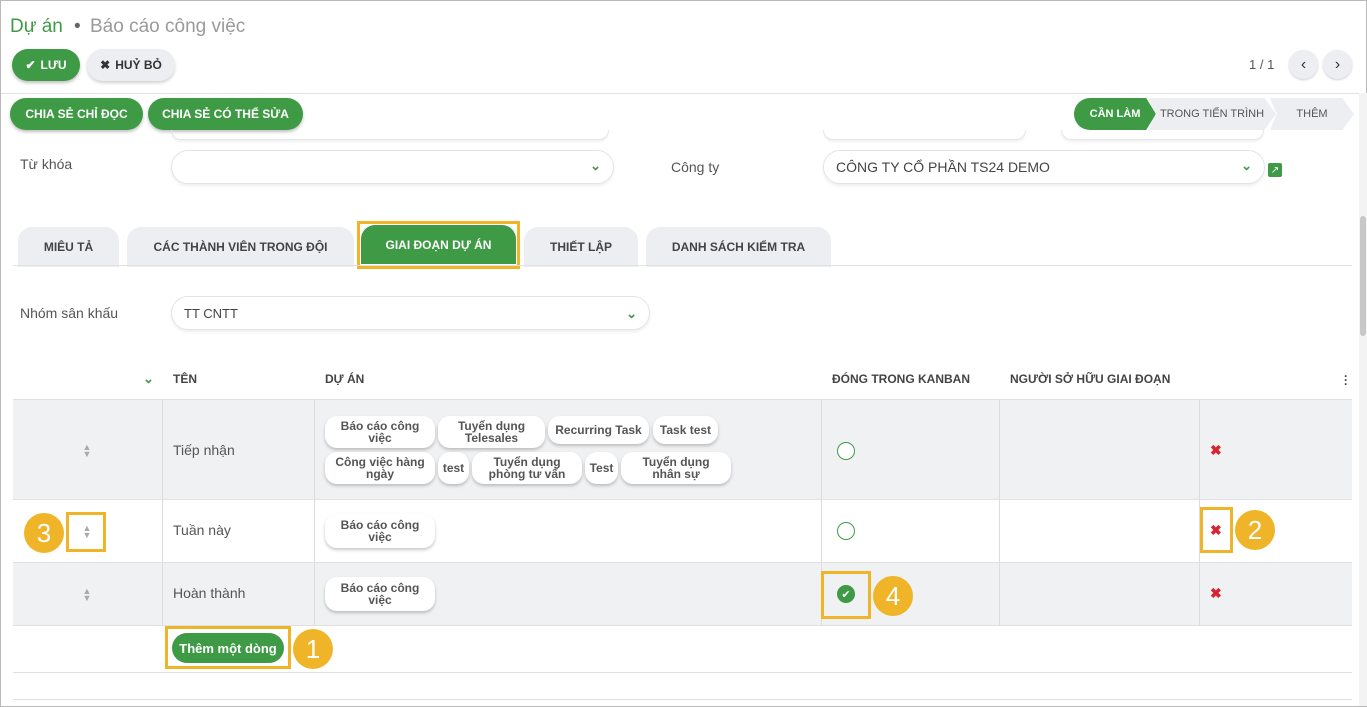 This screenshot has width=1367, height=707. I want to click on chevron-right-icon: ›, so click(1337, 64).